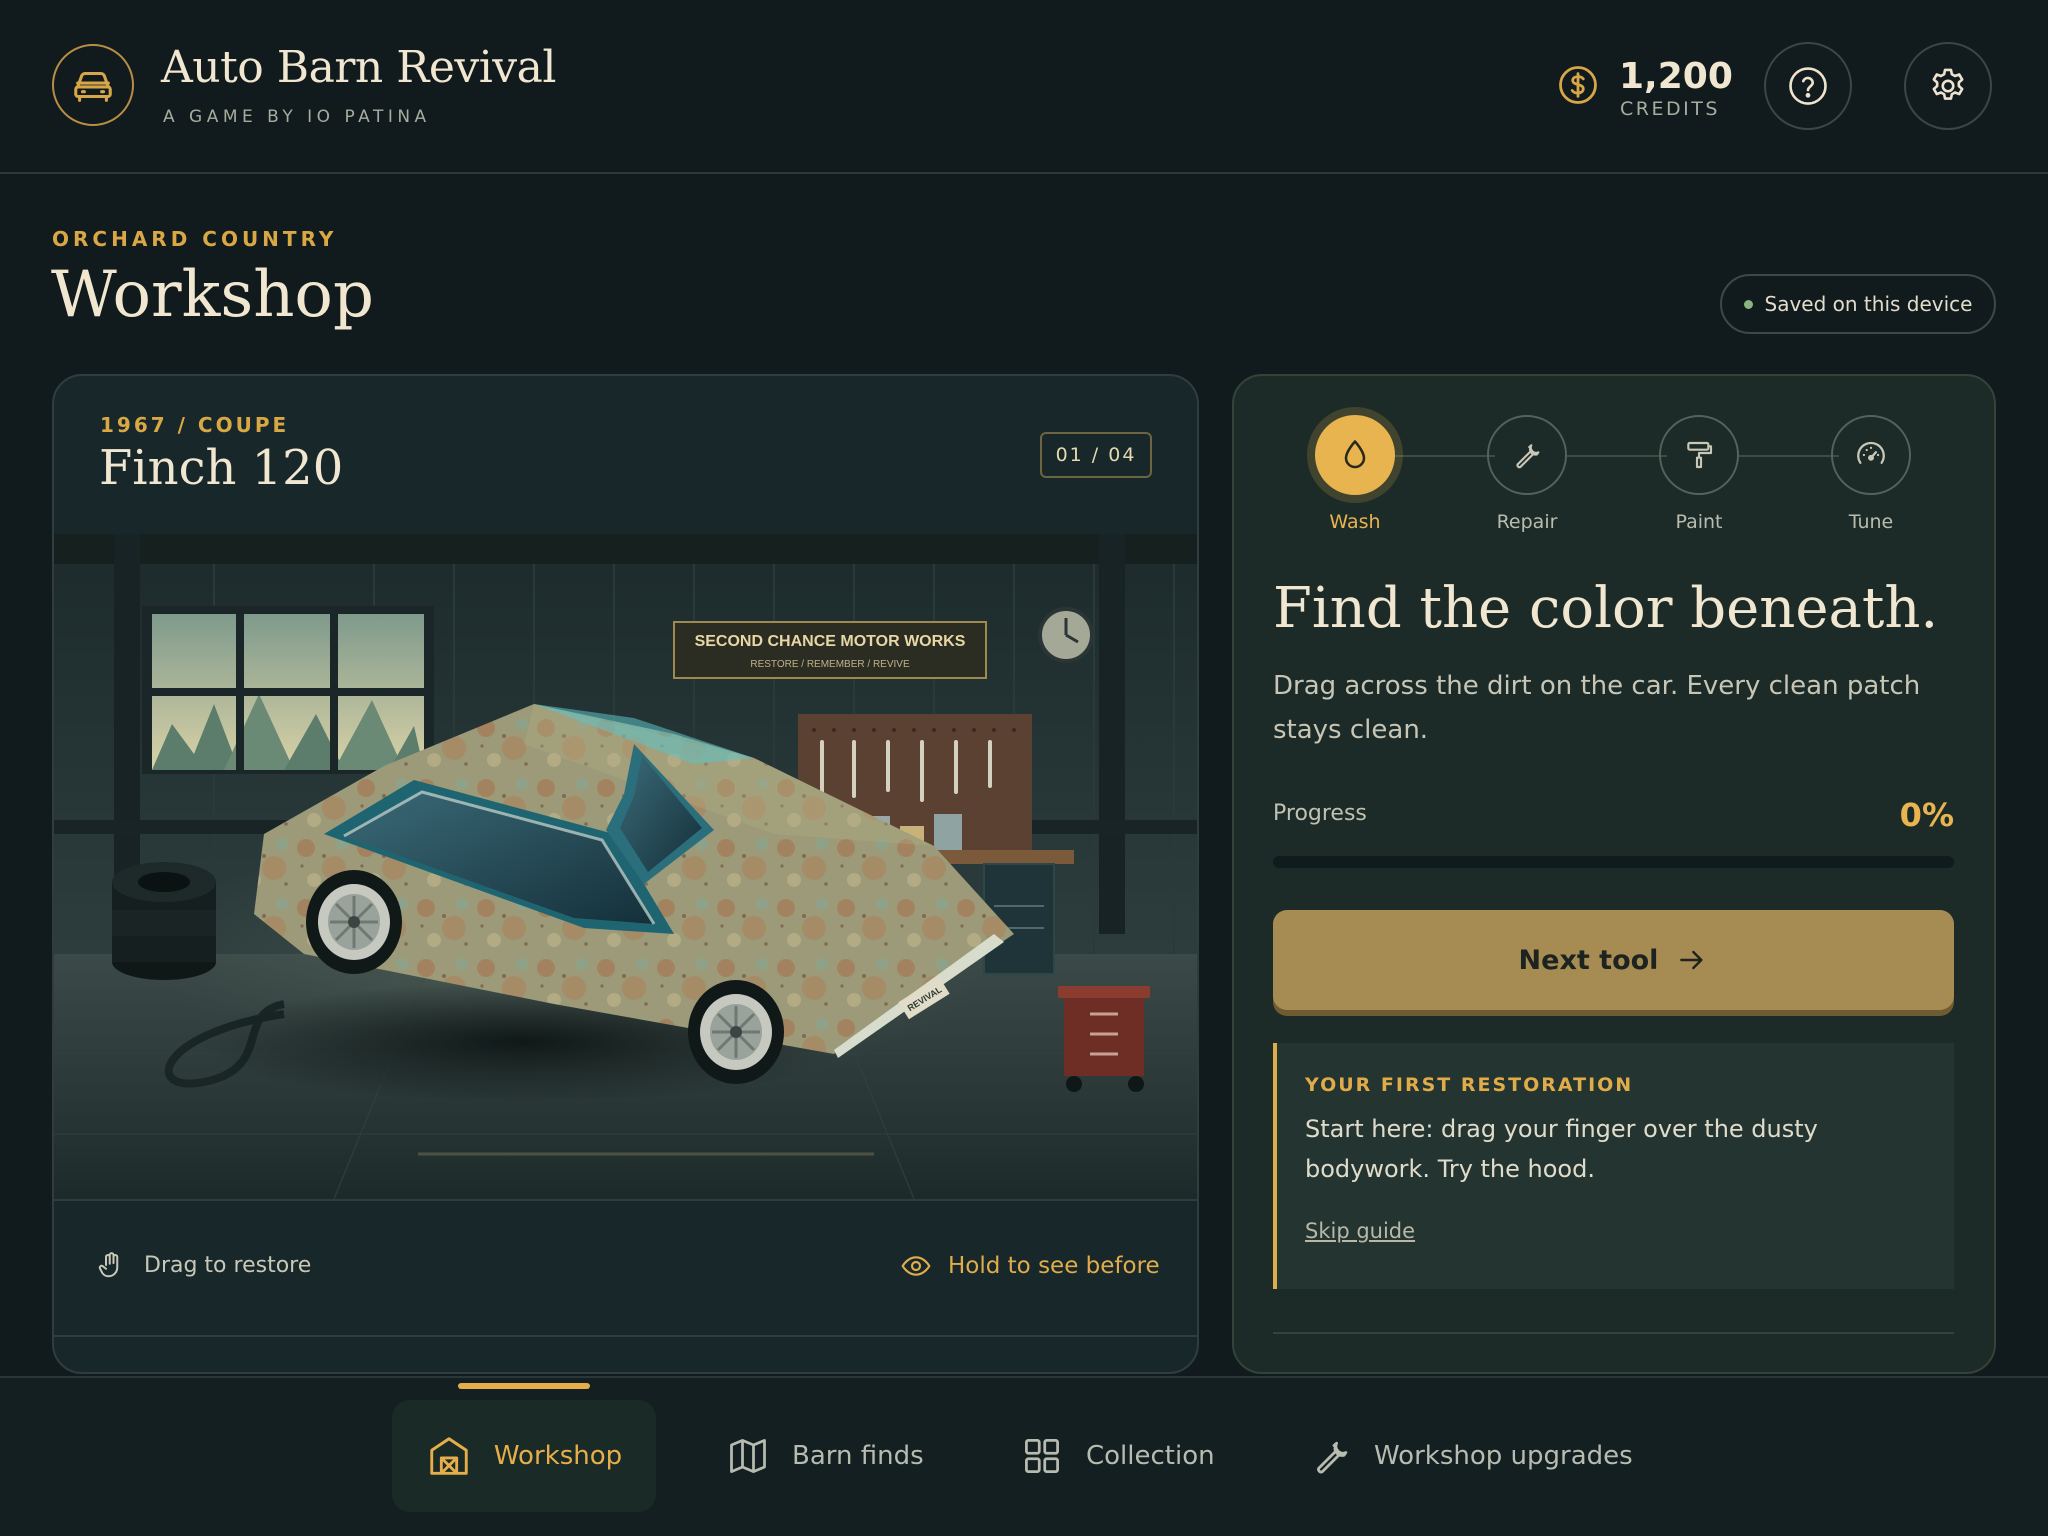 The height and width of the screenshot is (1536, 2048). What do you see at coordinates (1355, 522) in the screenshot?
I see `tool-label-wash: Wash` at bounding box center [1355, 522].